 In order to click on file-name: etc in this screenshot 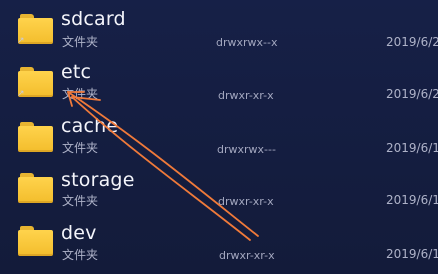, I will do `click(76, 72)`.